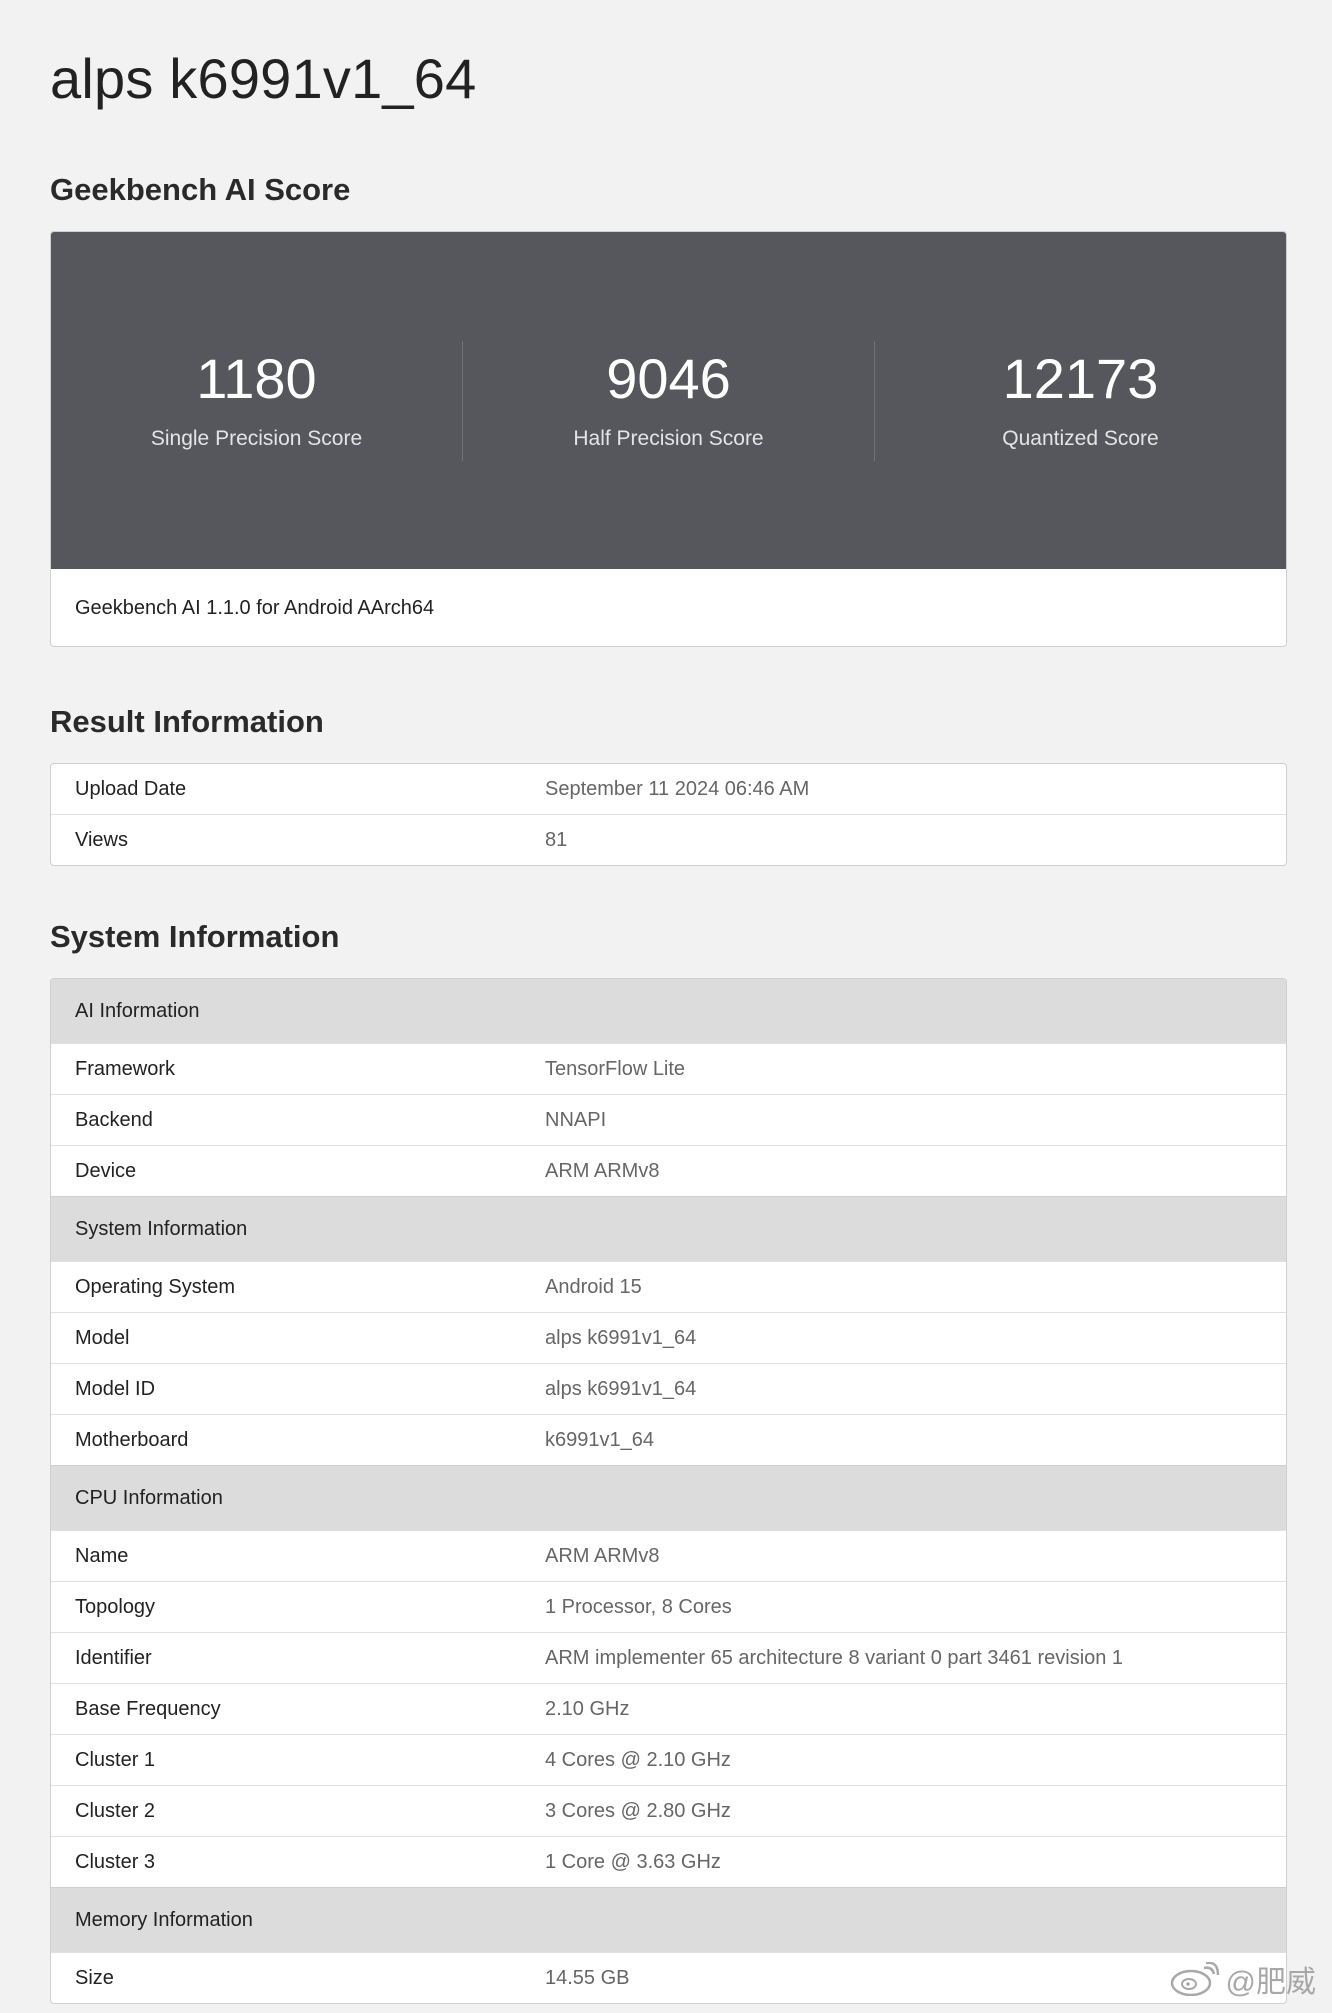  I want to click on quantized-score: 12173 Quantized Score, so click(1080, 401).